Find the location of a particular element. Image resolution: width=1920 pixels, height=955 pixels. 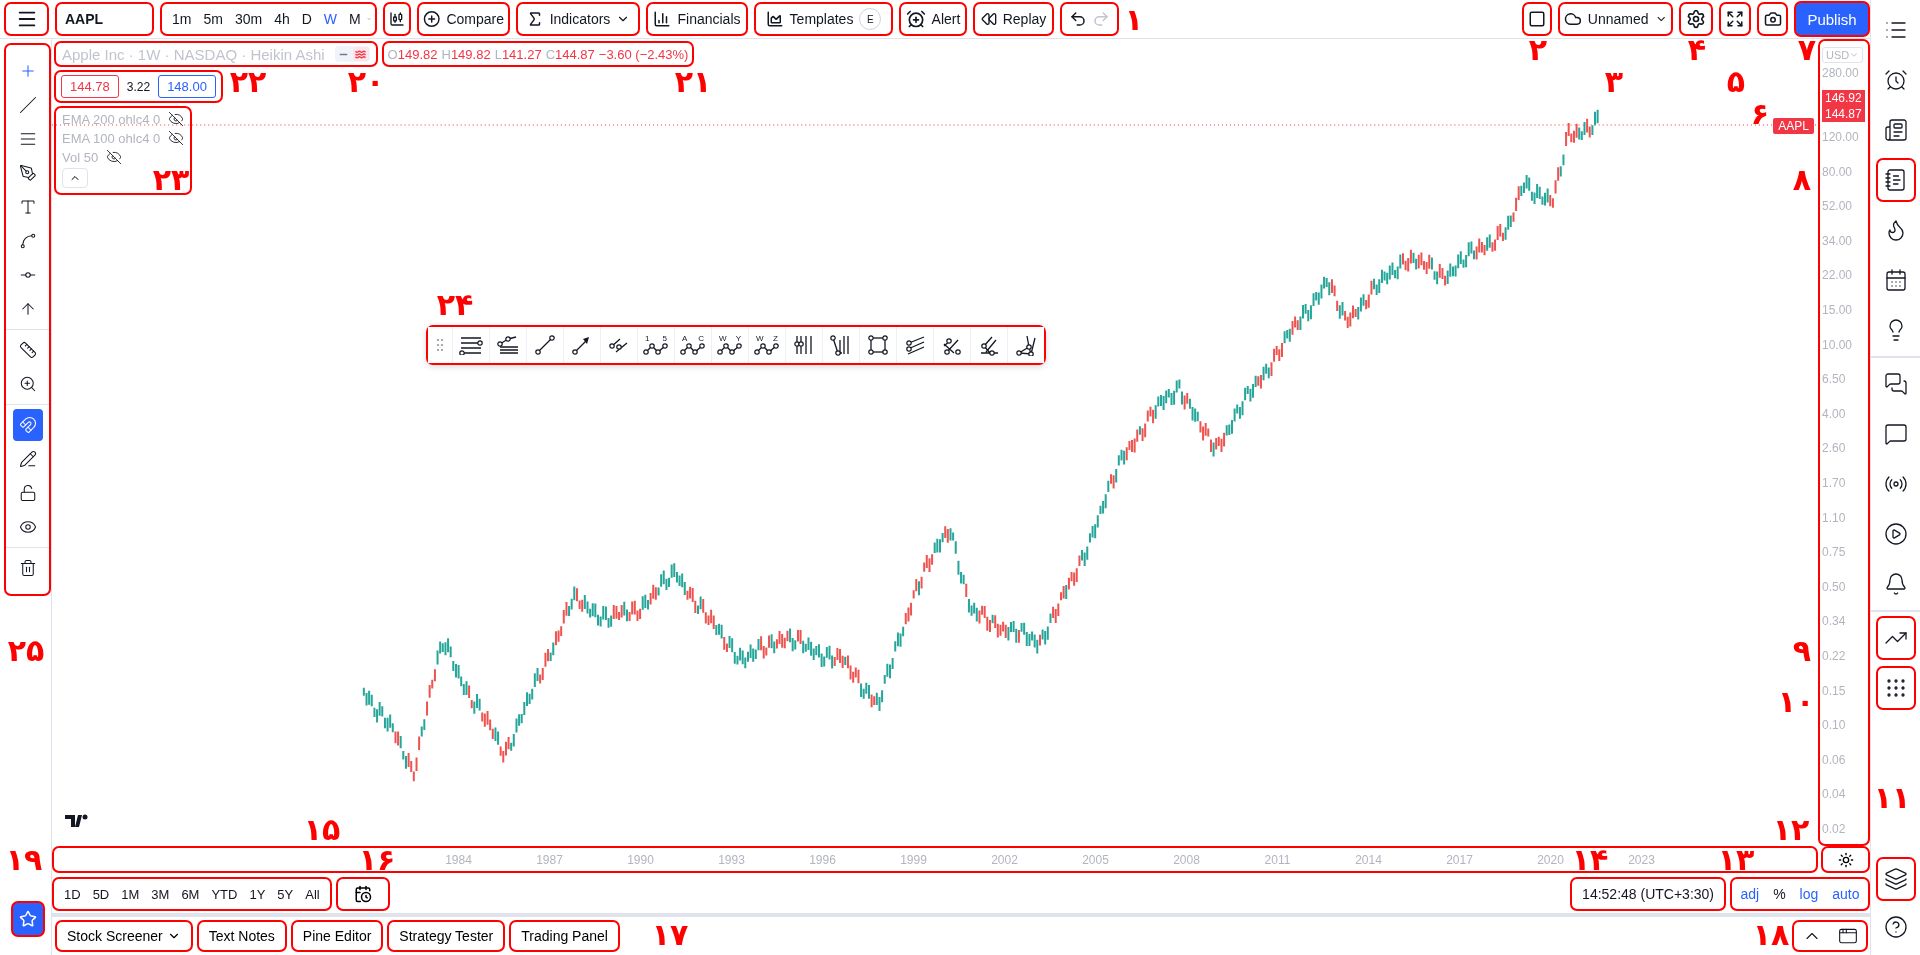

price-tick: 0.02 is located at coordinates (1834, 828).